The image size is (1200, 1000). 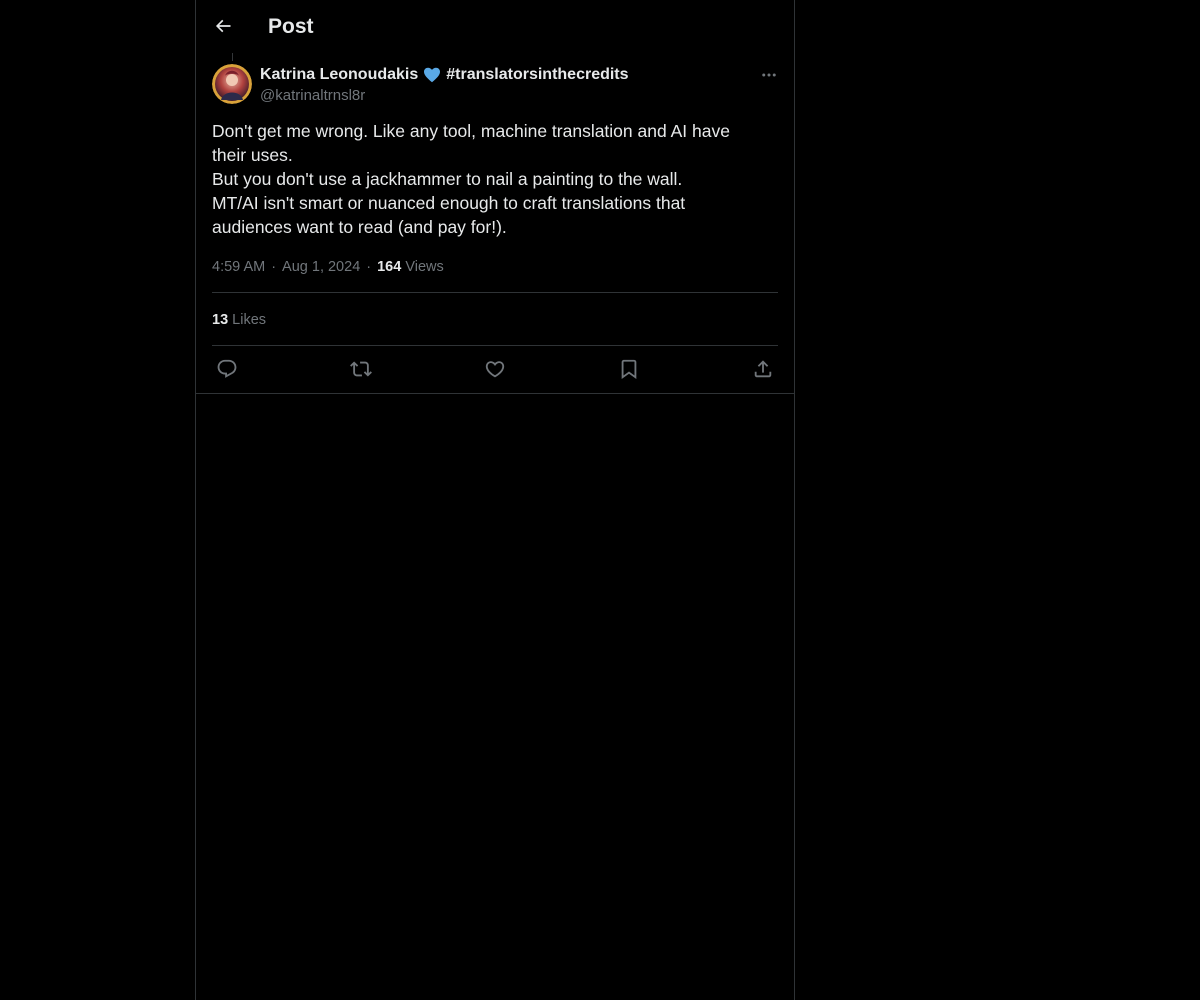 I want to click on bookmark-icon, so click(x=629, y=369).